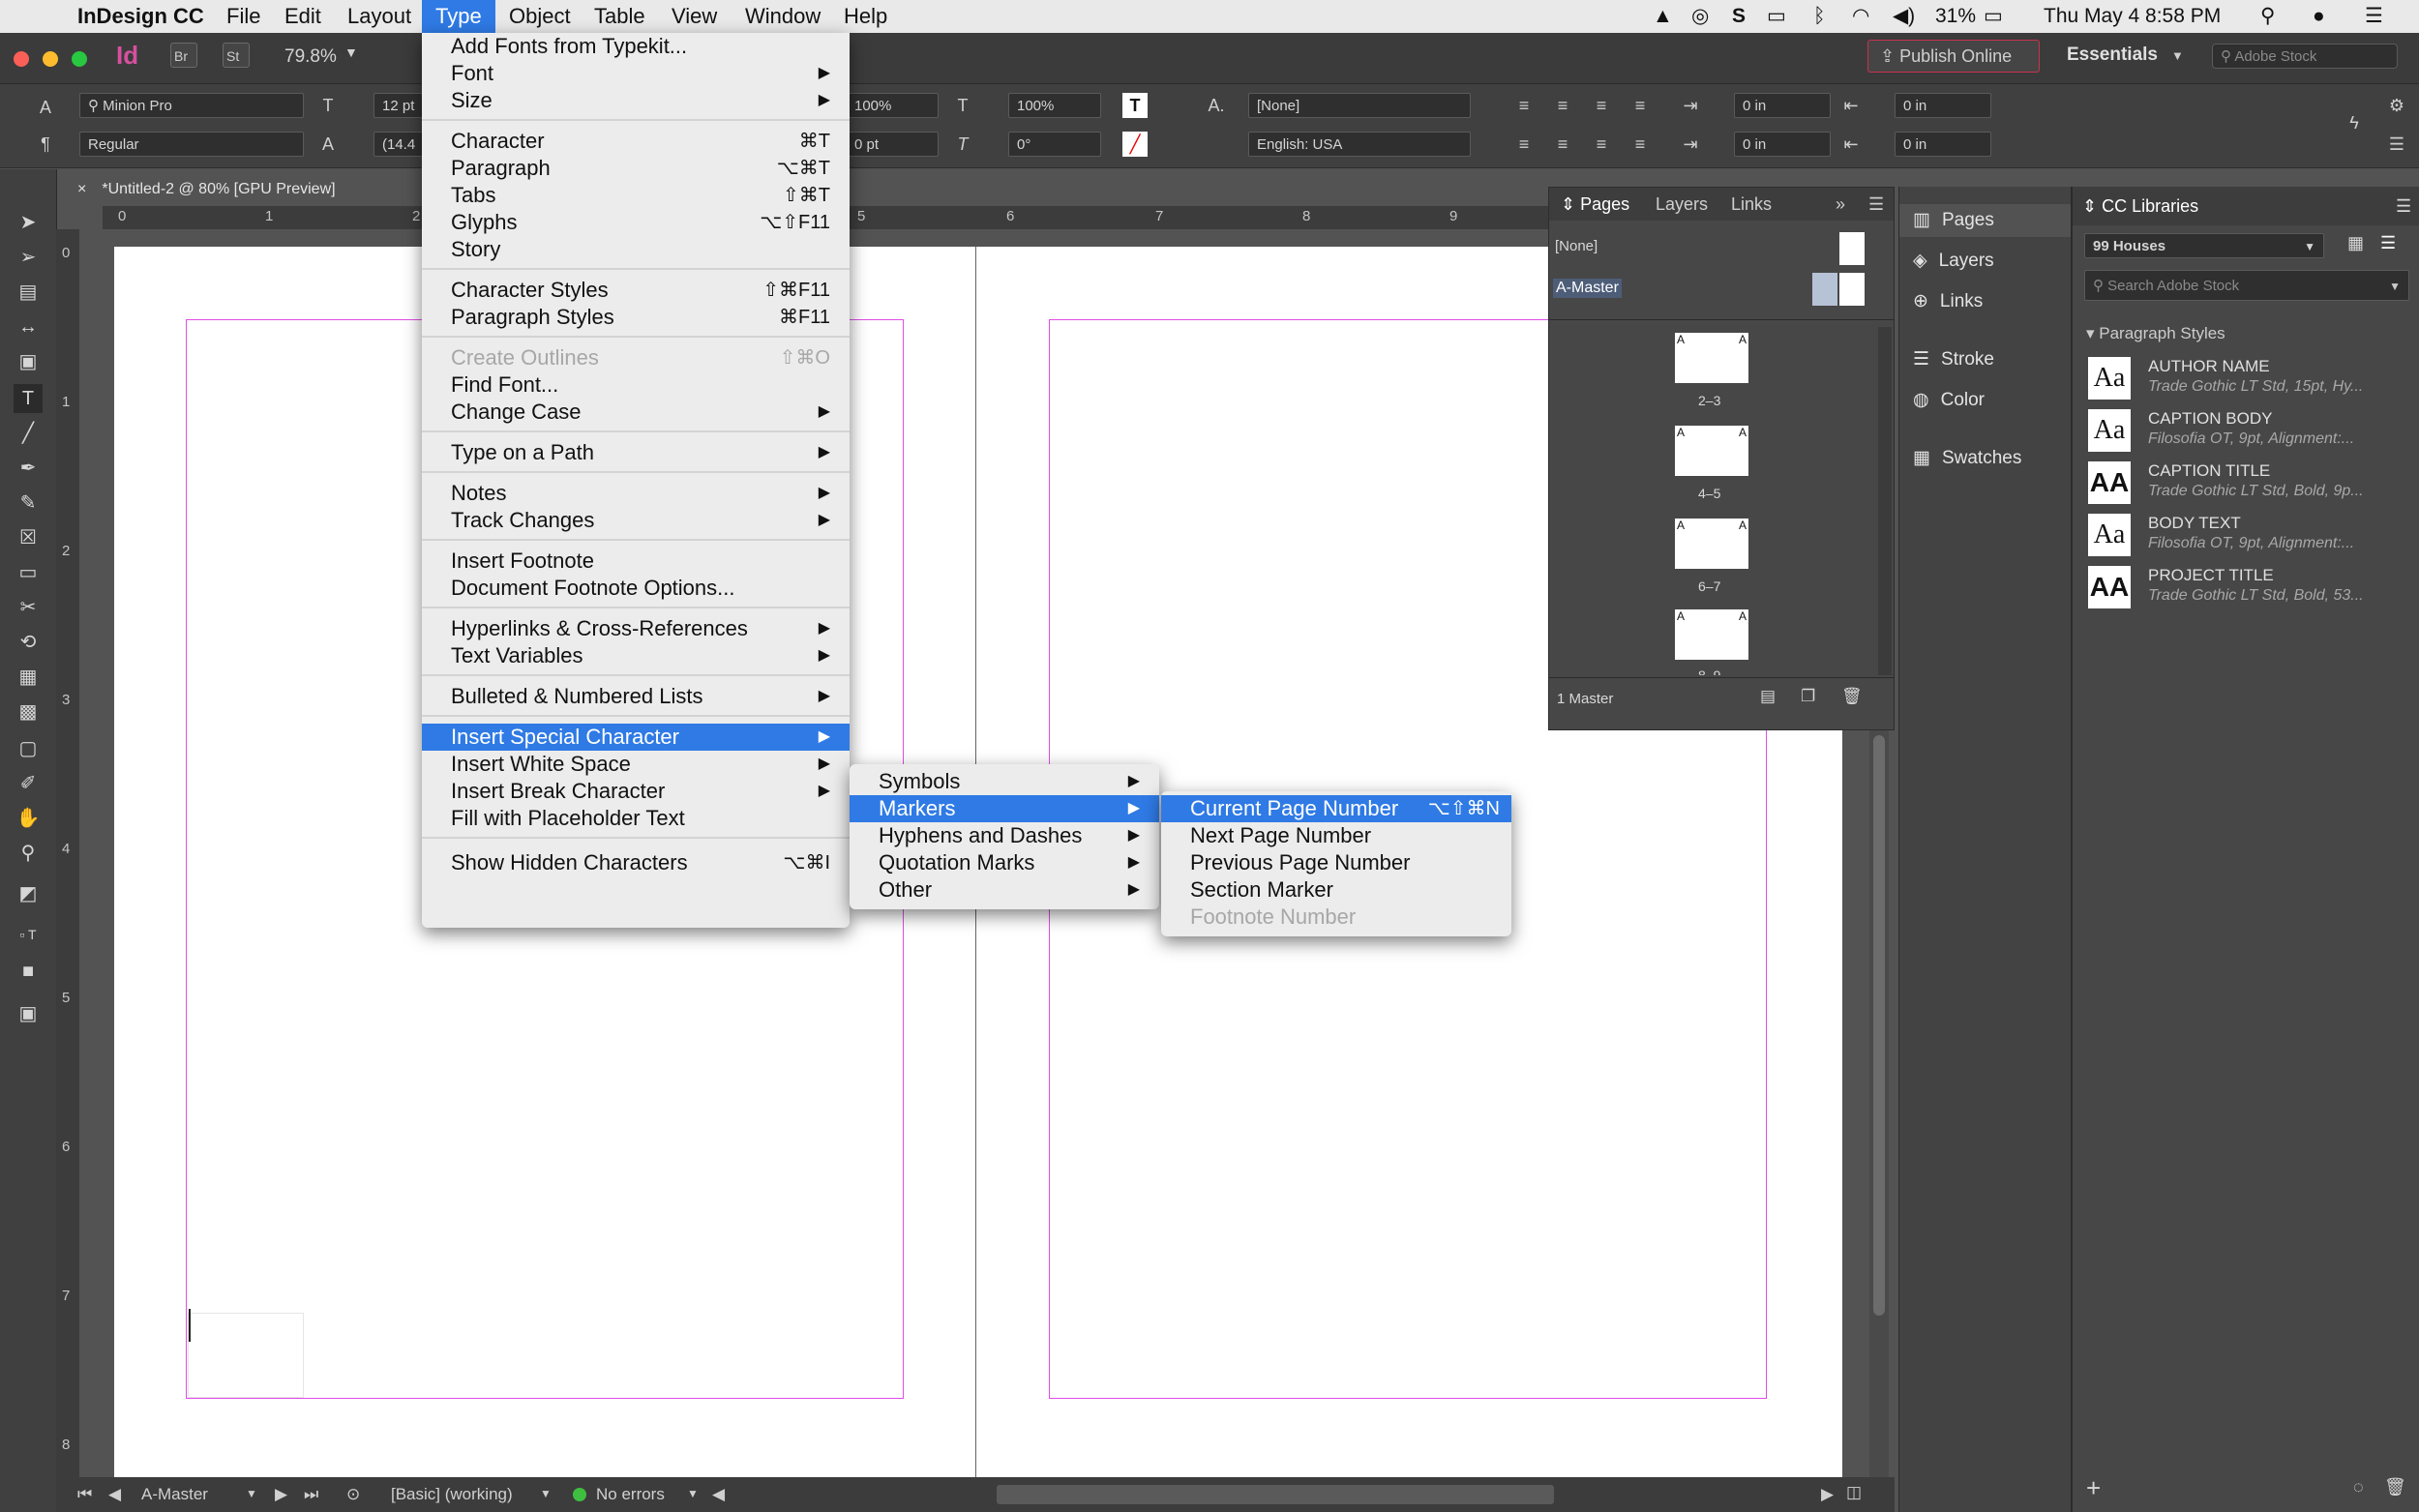 The width and height of the screenshot is (2419, 1512). I want to click on close-window-button, so click(22, 59).